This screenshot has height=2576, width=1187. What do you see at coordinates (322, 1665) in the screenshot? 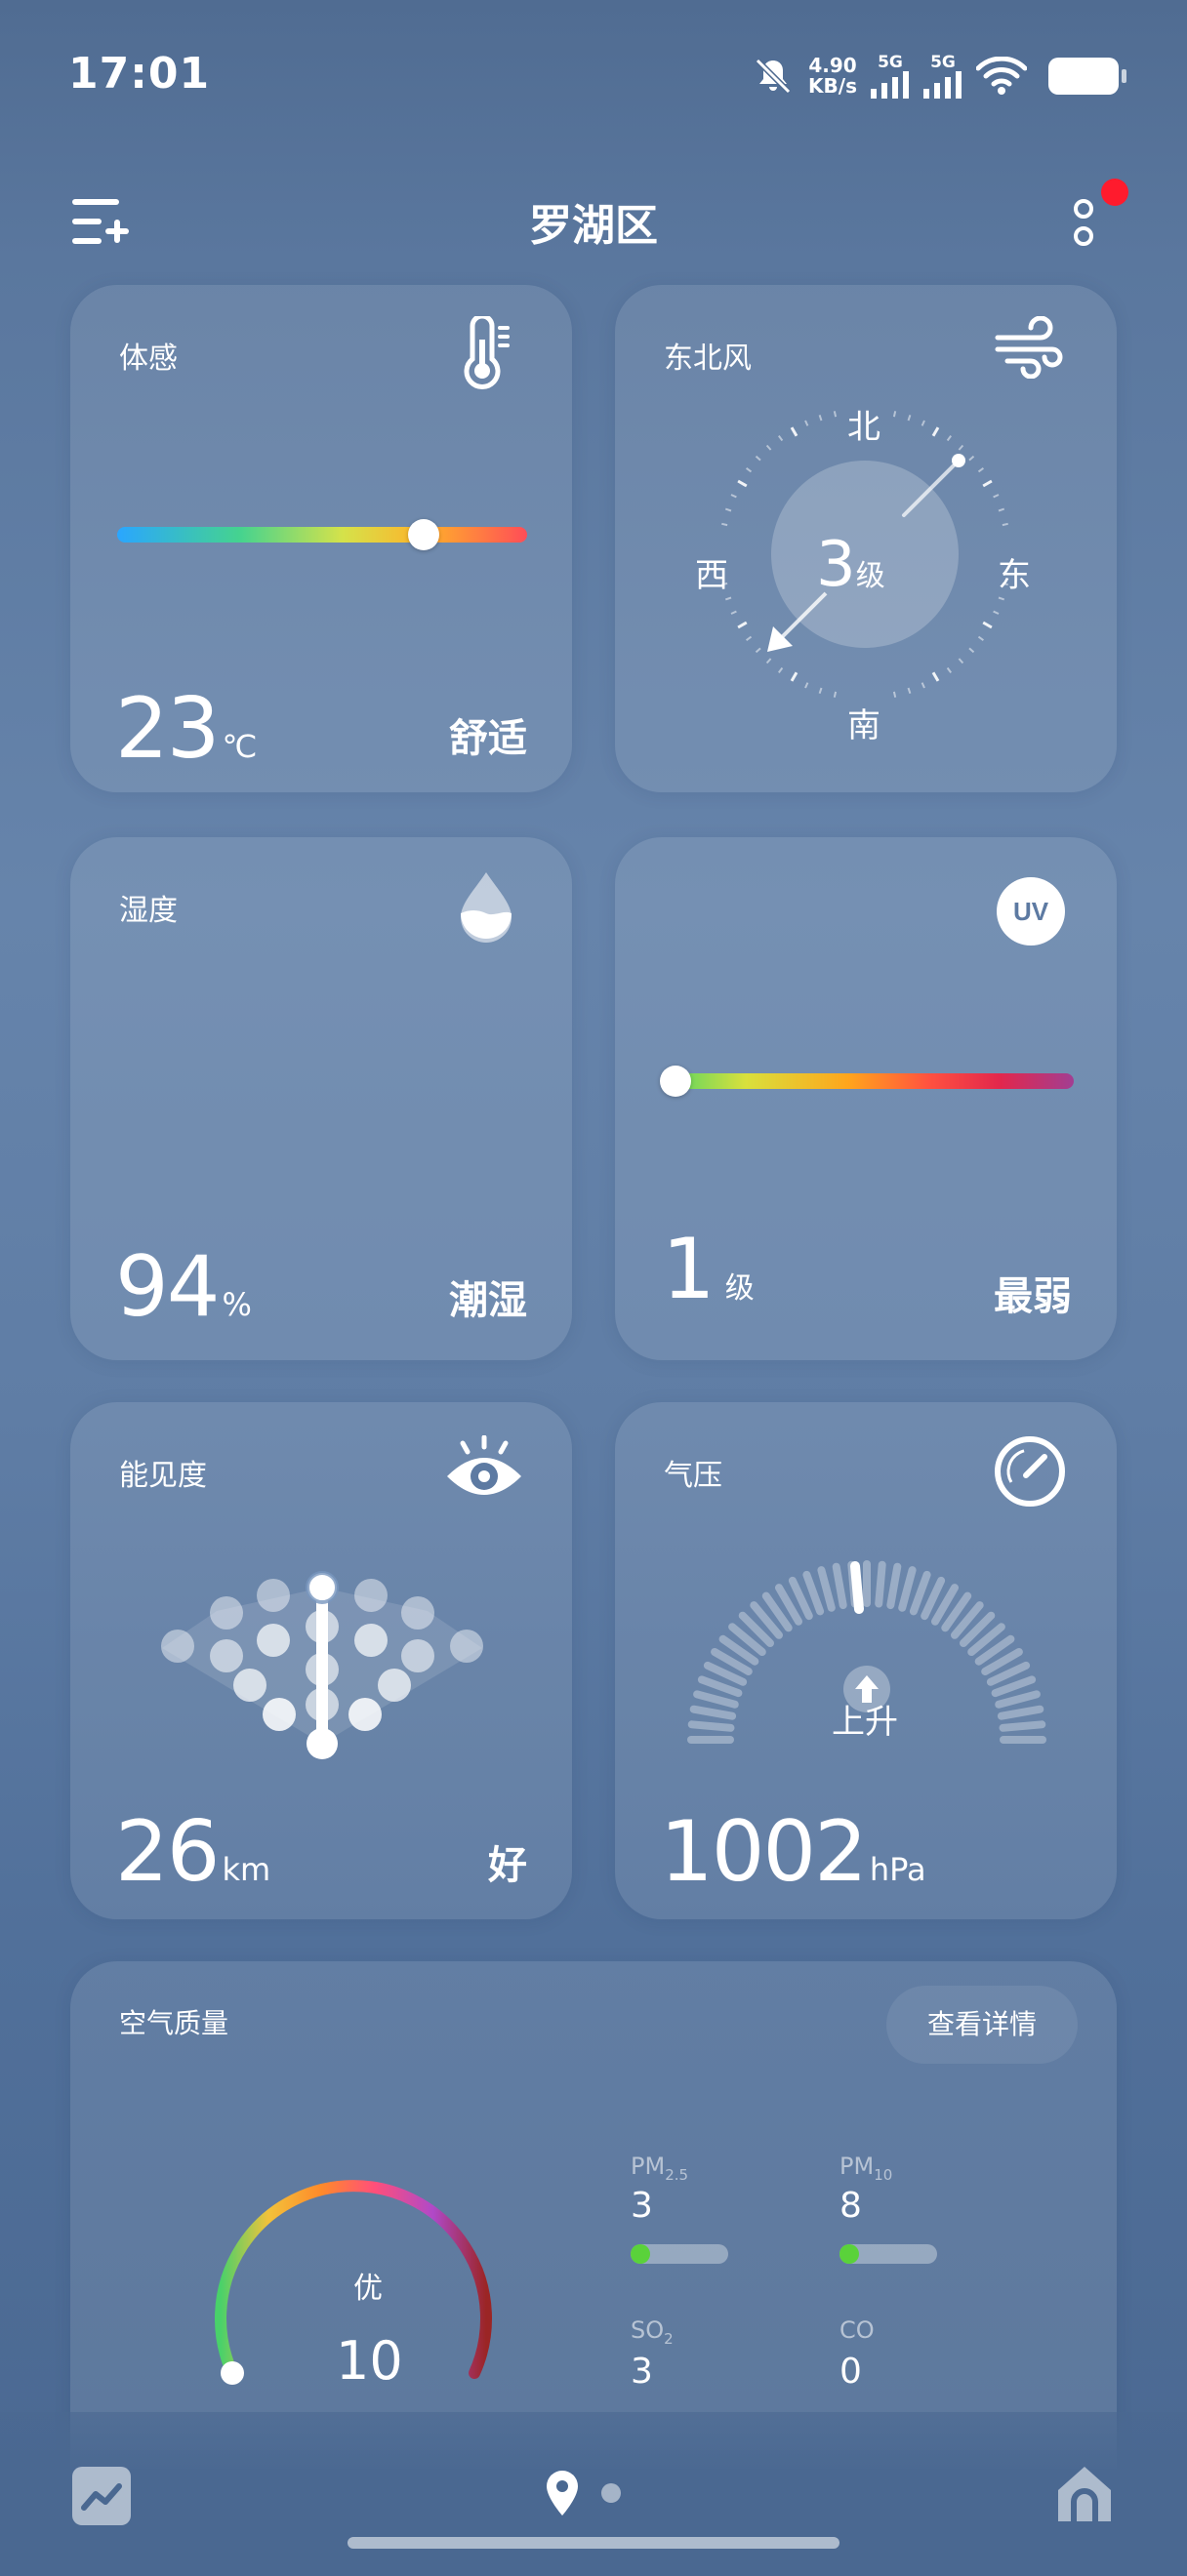
I see `visibility-fan-graphic` at bounding box center [322, 1665].